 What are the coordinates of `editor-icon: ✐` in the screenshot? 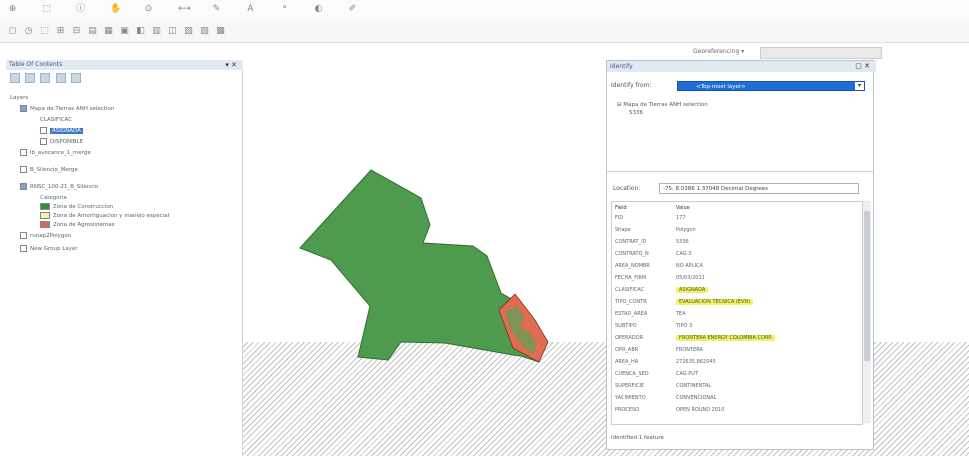 It's located at (352, 9).